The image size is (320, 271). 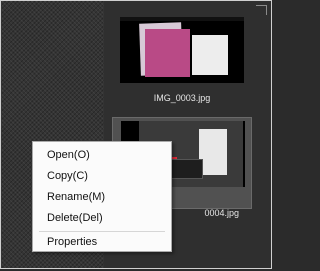 What do you see at coordinates (72, 242) in the screenshot?
I see `menu-item-properties: Properties` at bounding box center [72, 242].